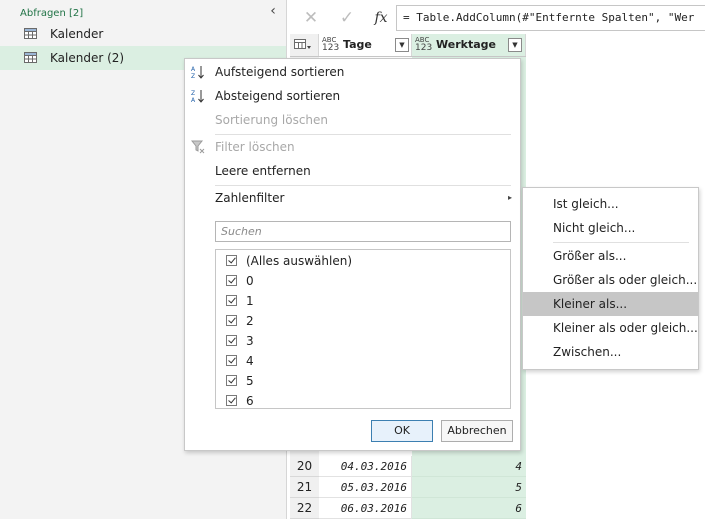 This screenshot has height=519, width=705. I want to click on filter-value-list: (Alles auswählen) 0 1 2 3 4 5 6, so click(363, 329).